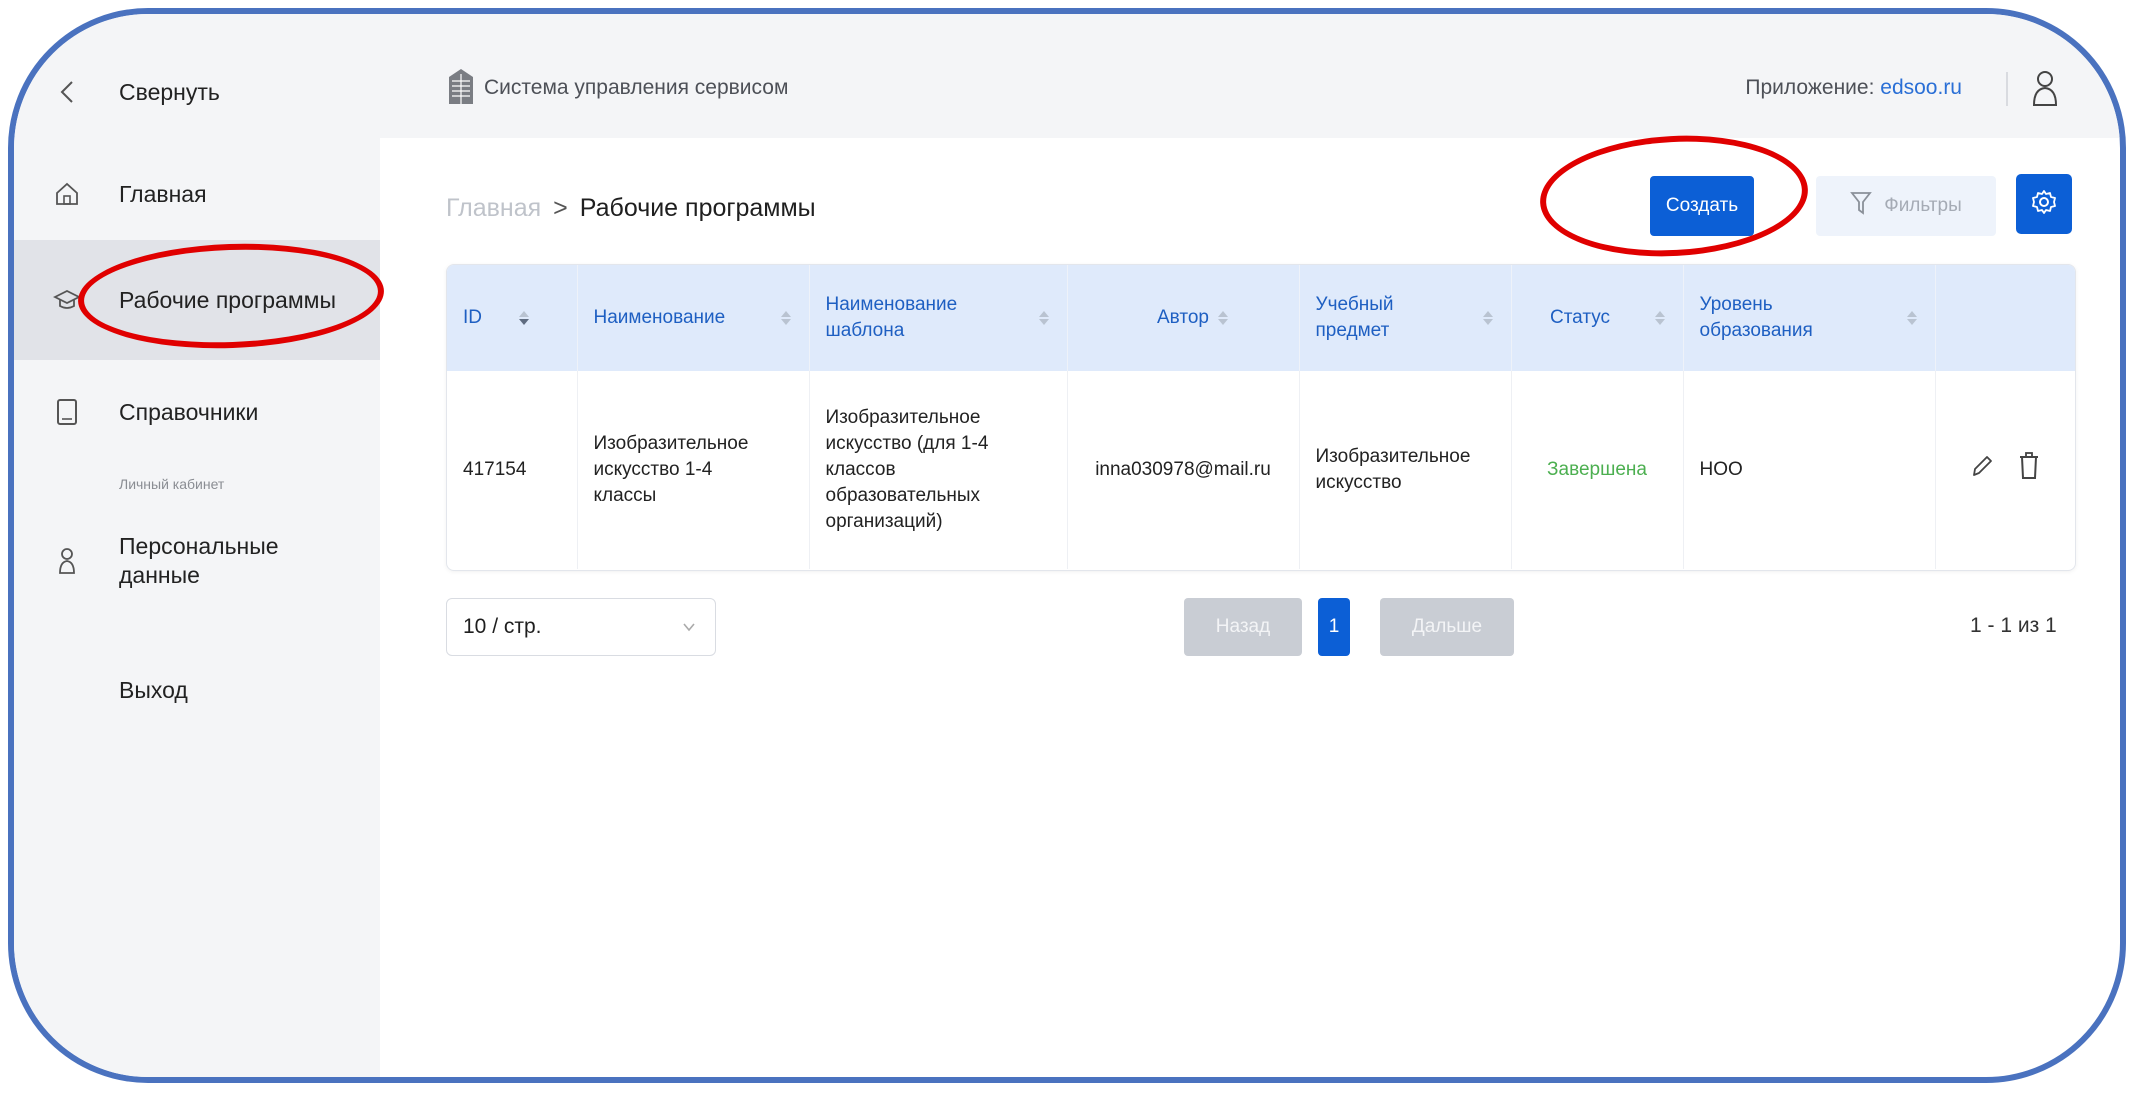  What do you see at coordinates (163, 193) in the screenshot?
I see `sidebar-item-label: Главная` at bounding box center [163, 193].